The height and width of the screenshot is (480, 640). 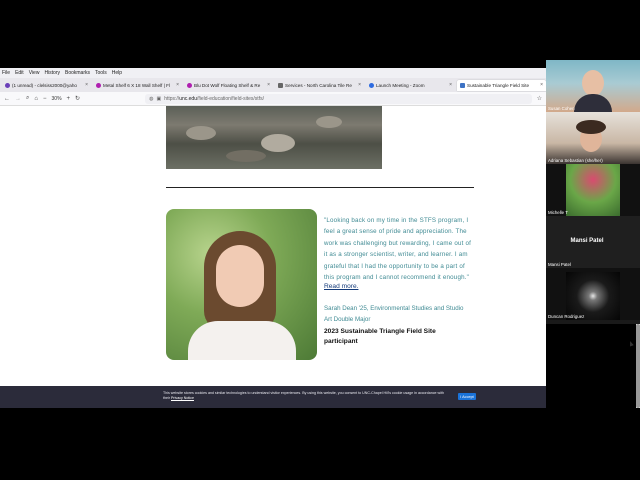 I want to click on participant-video: Duncan Rodriguez, so click(x=593, y=294).